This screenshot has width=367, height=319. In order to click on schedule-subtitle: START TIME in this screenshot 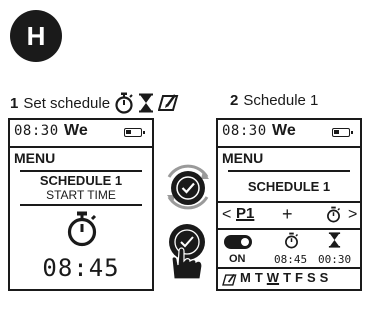, I will do `click(81, 195)`.